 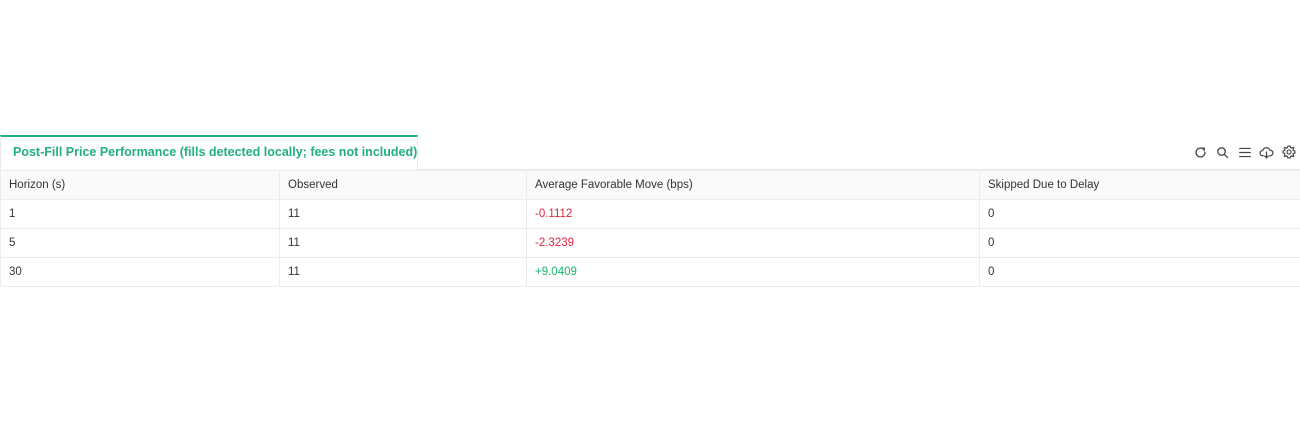 I want to click on cloud-download-icon, so click(x=1266, y=152).